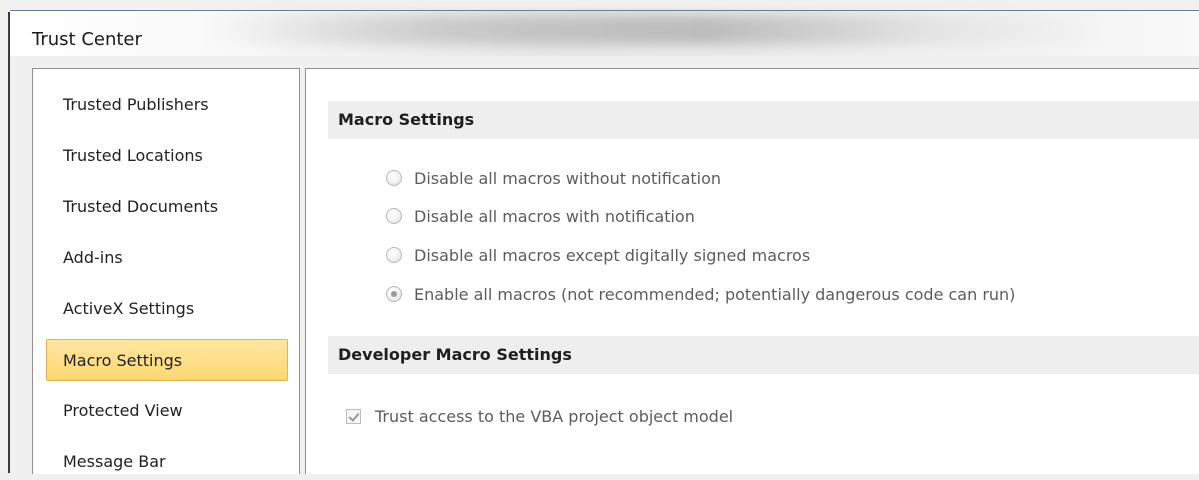  What do you see at coordinates (167, 462) in the screenshot?
I see `nav-item-message-bar: Message Bar` at bounding box center [167, 462].